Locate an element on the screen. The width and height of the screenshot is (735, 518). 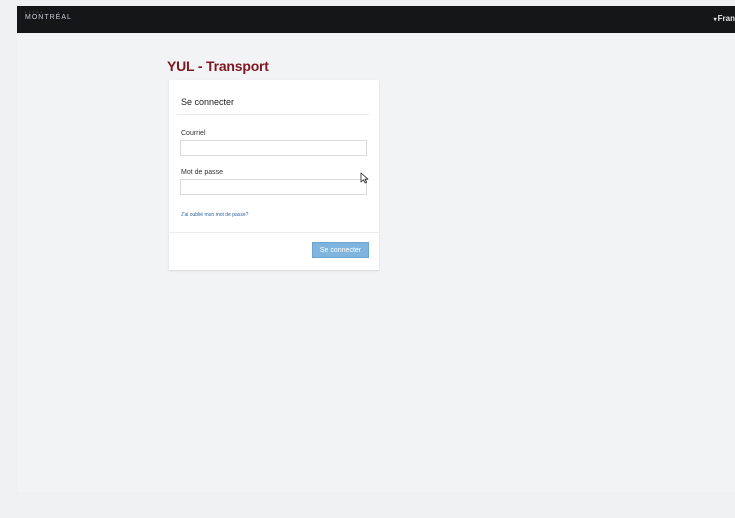
language-selector: ▾Fran is located at coordinates (724, 18).